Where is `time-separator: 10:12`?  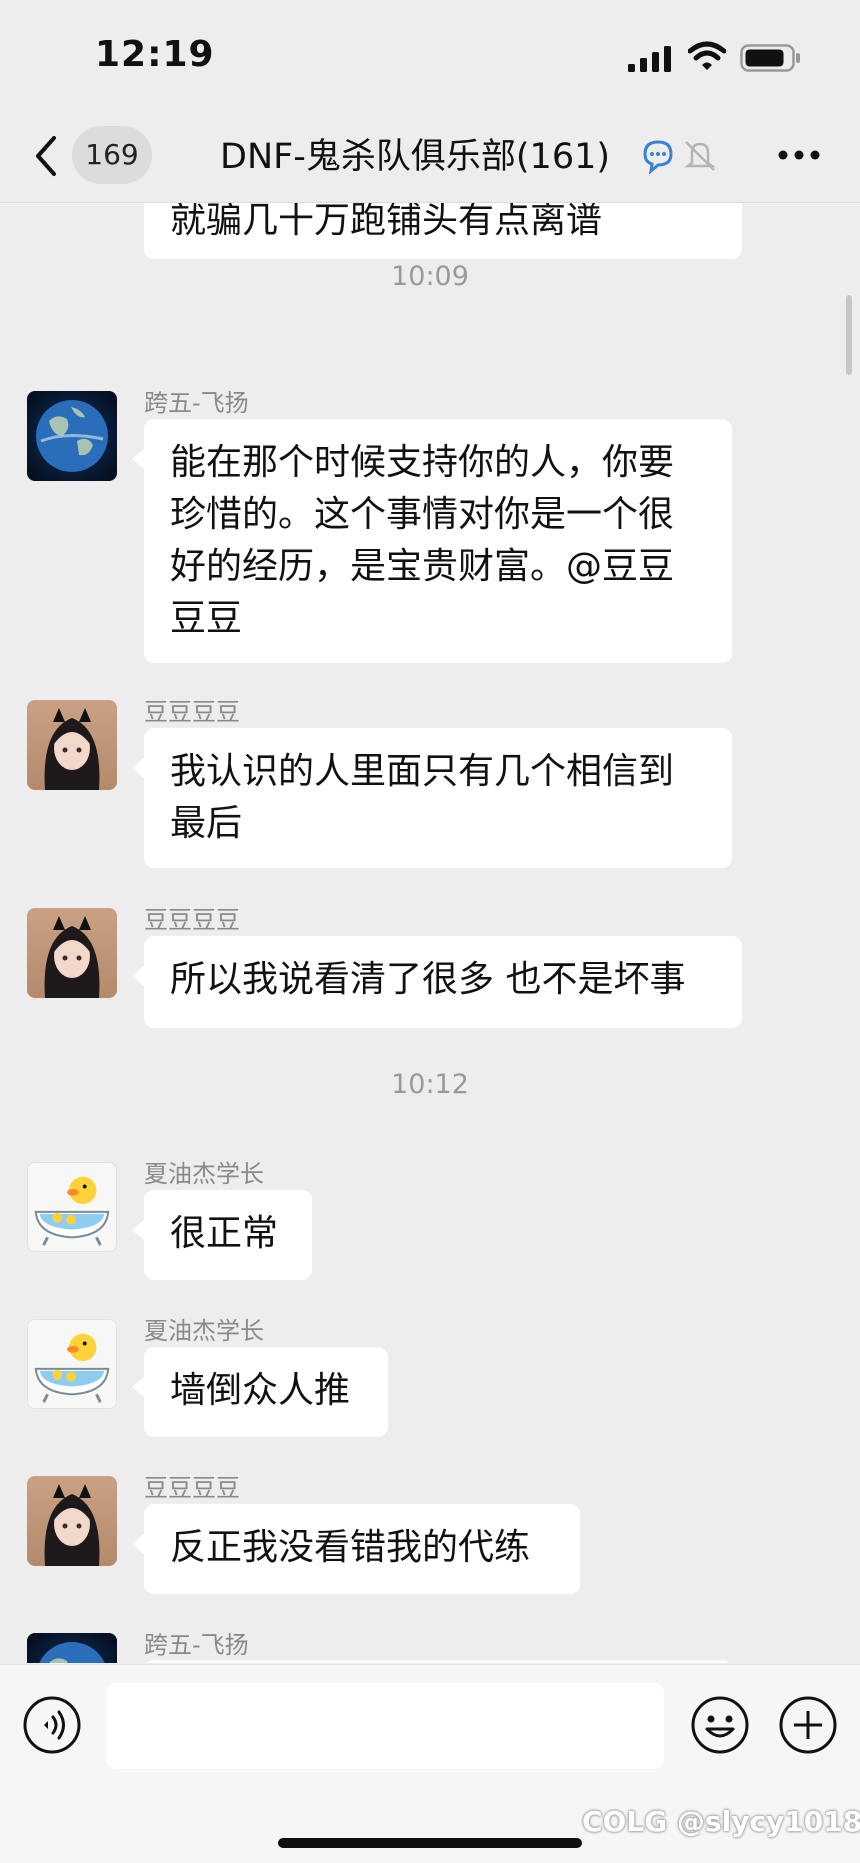 time-separator: 10:12 is located at coordinates (430, 1084).